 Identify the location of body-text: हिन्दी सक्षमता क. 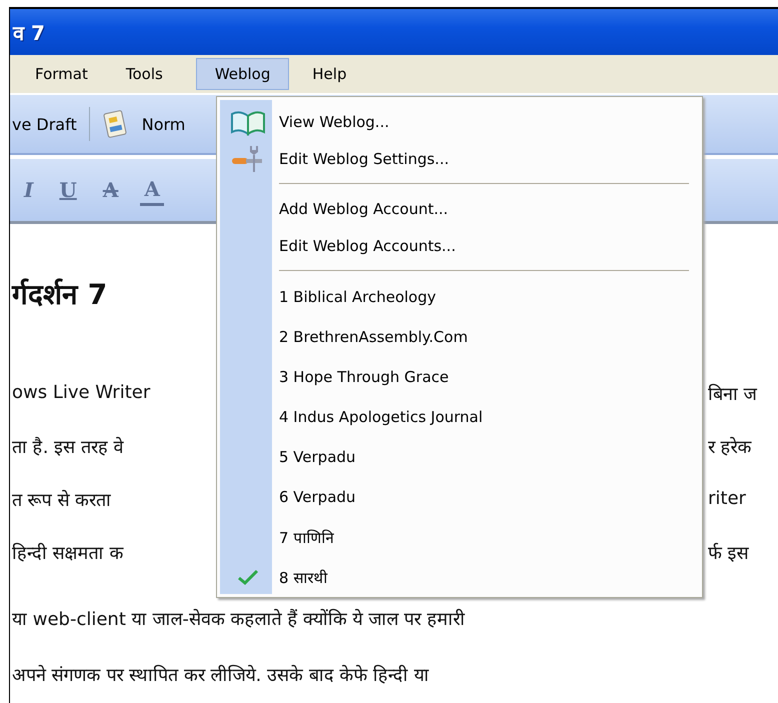
(68, 553).